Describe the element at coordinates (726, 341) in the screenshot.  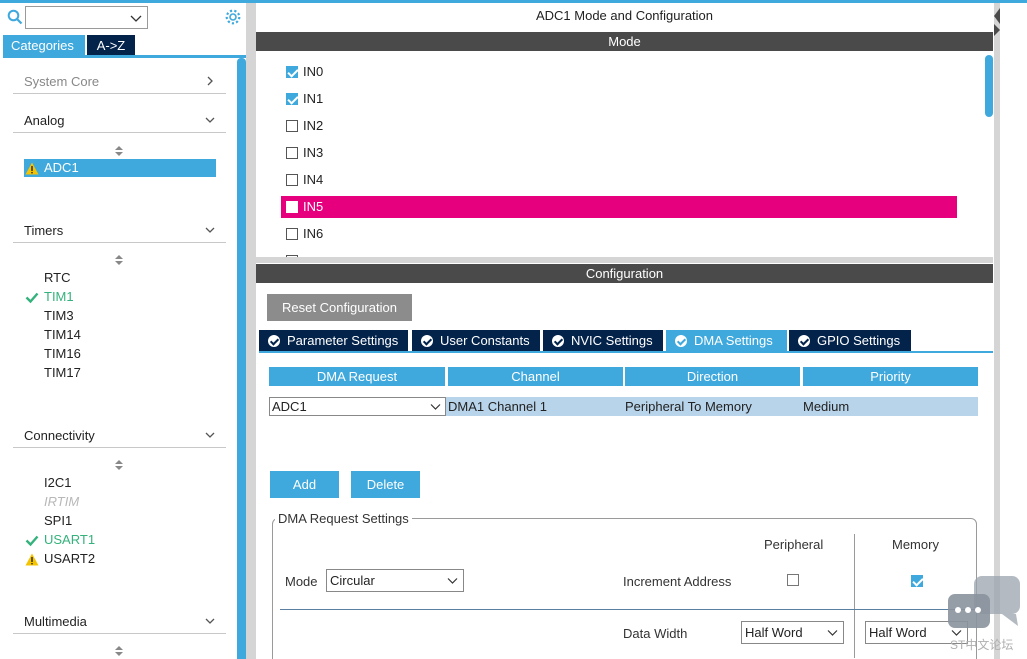
I see `tab-dma-settings: DMA Settings` at that location.